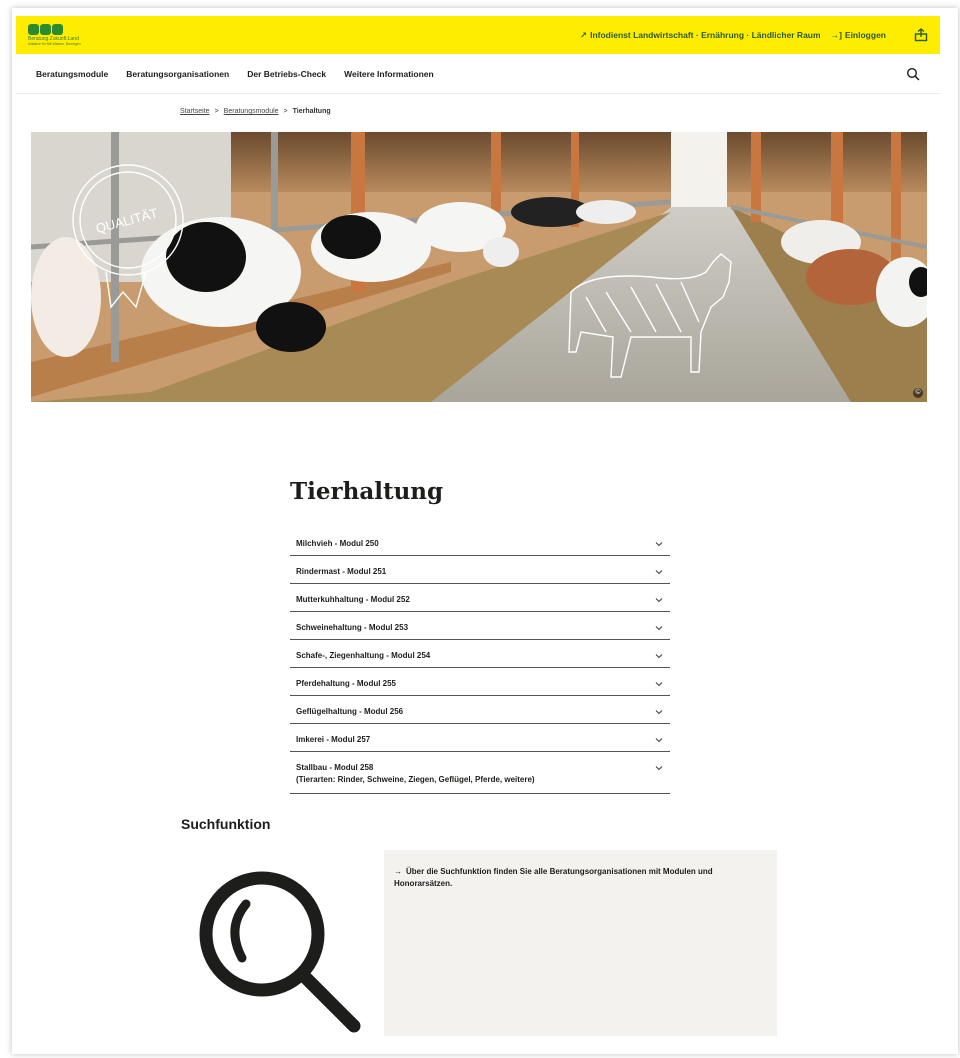 This screenshot has width=960, height=1058. What do you see at coordinates (480, 710) in the screenshot?
I see `accordion-item-gefluegelhaltung: Geflügelhaltung - Modul 256` at bounding box center [480, 710].